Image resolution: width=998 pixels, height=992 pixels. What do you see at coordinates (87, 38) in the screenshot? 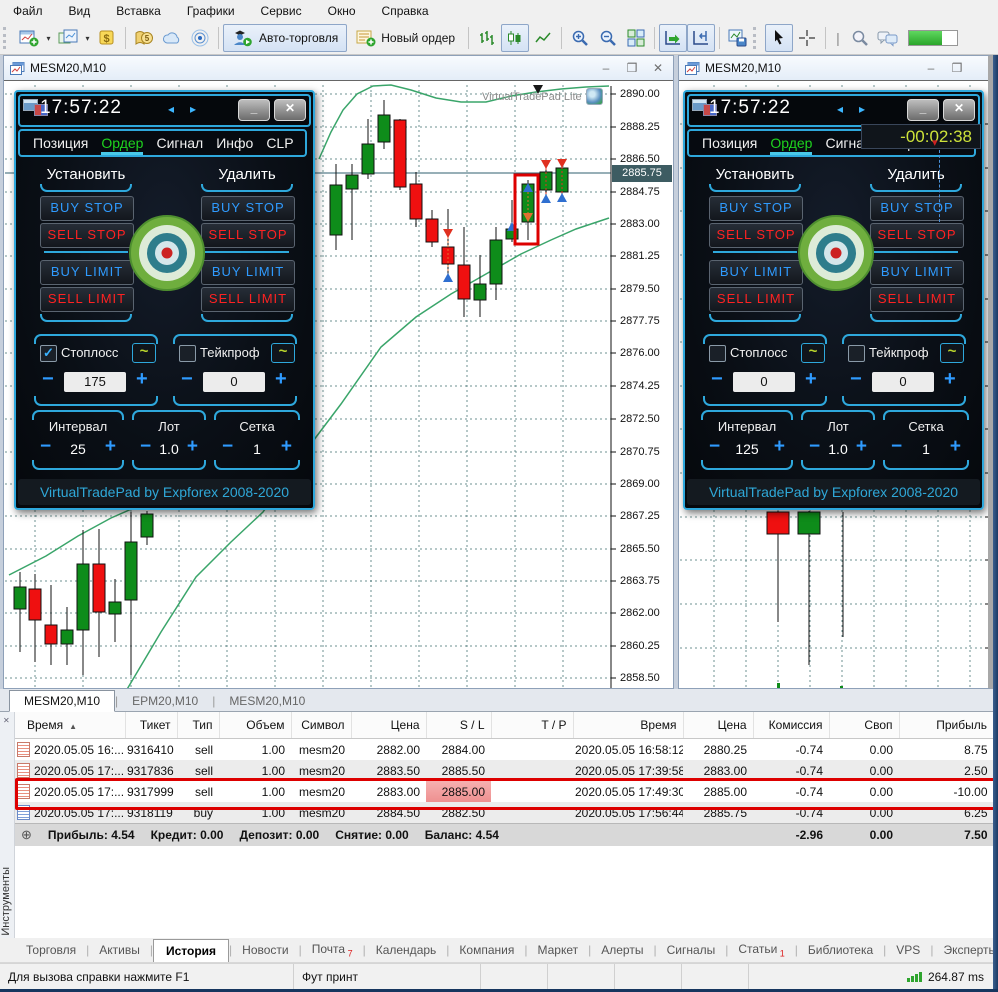
I see `profiles-dropdown-icon: ▾` at bounding box center [87, 38].